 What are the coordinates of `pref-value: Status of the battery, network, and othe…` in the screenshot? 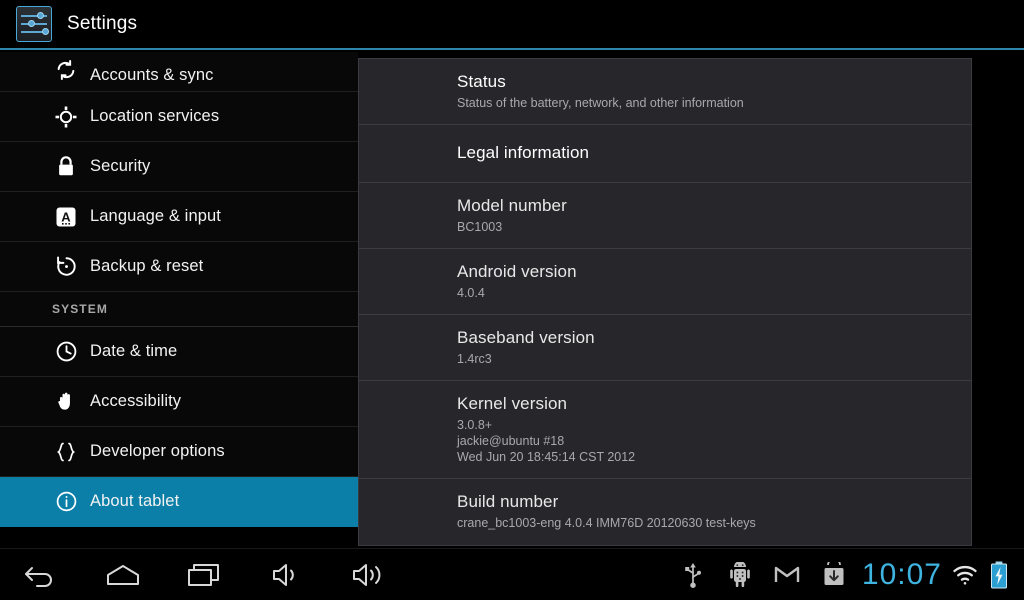 It's located at (600, 103).